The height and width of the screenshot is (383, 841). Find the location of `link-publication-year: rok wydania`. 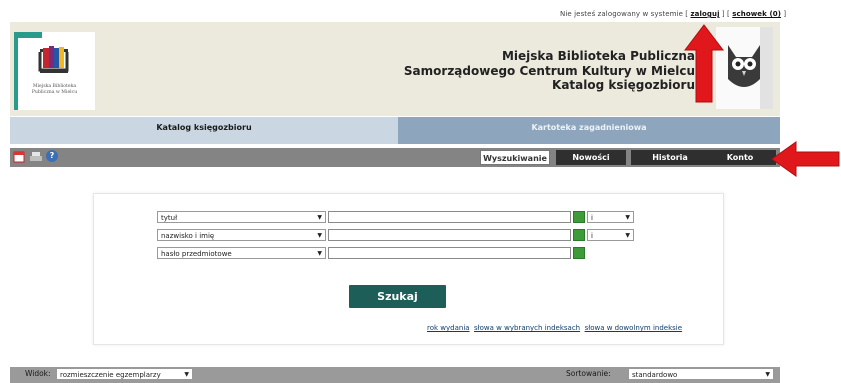

link-publication-year: rok wydania is located at coordinates (448, 328).